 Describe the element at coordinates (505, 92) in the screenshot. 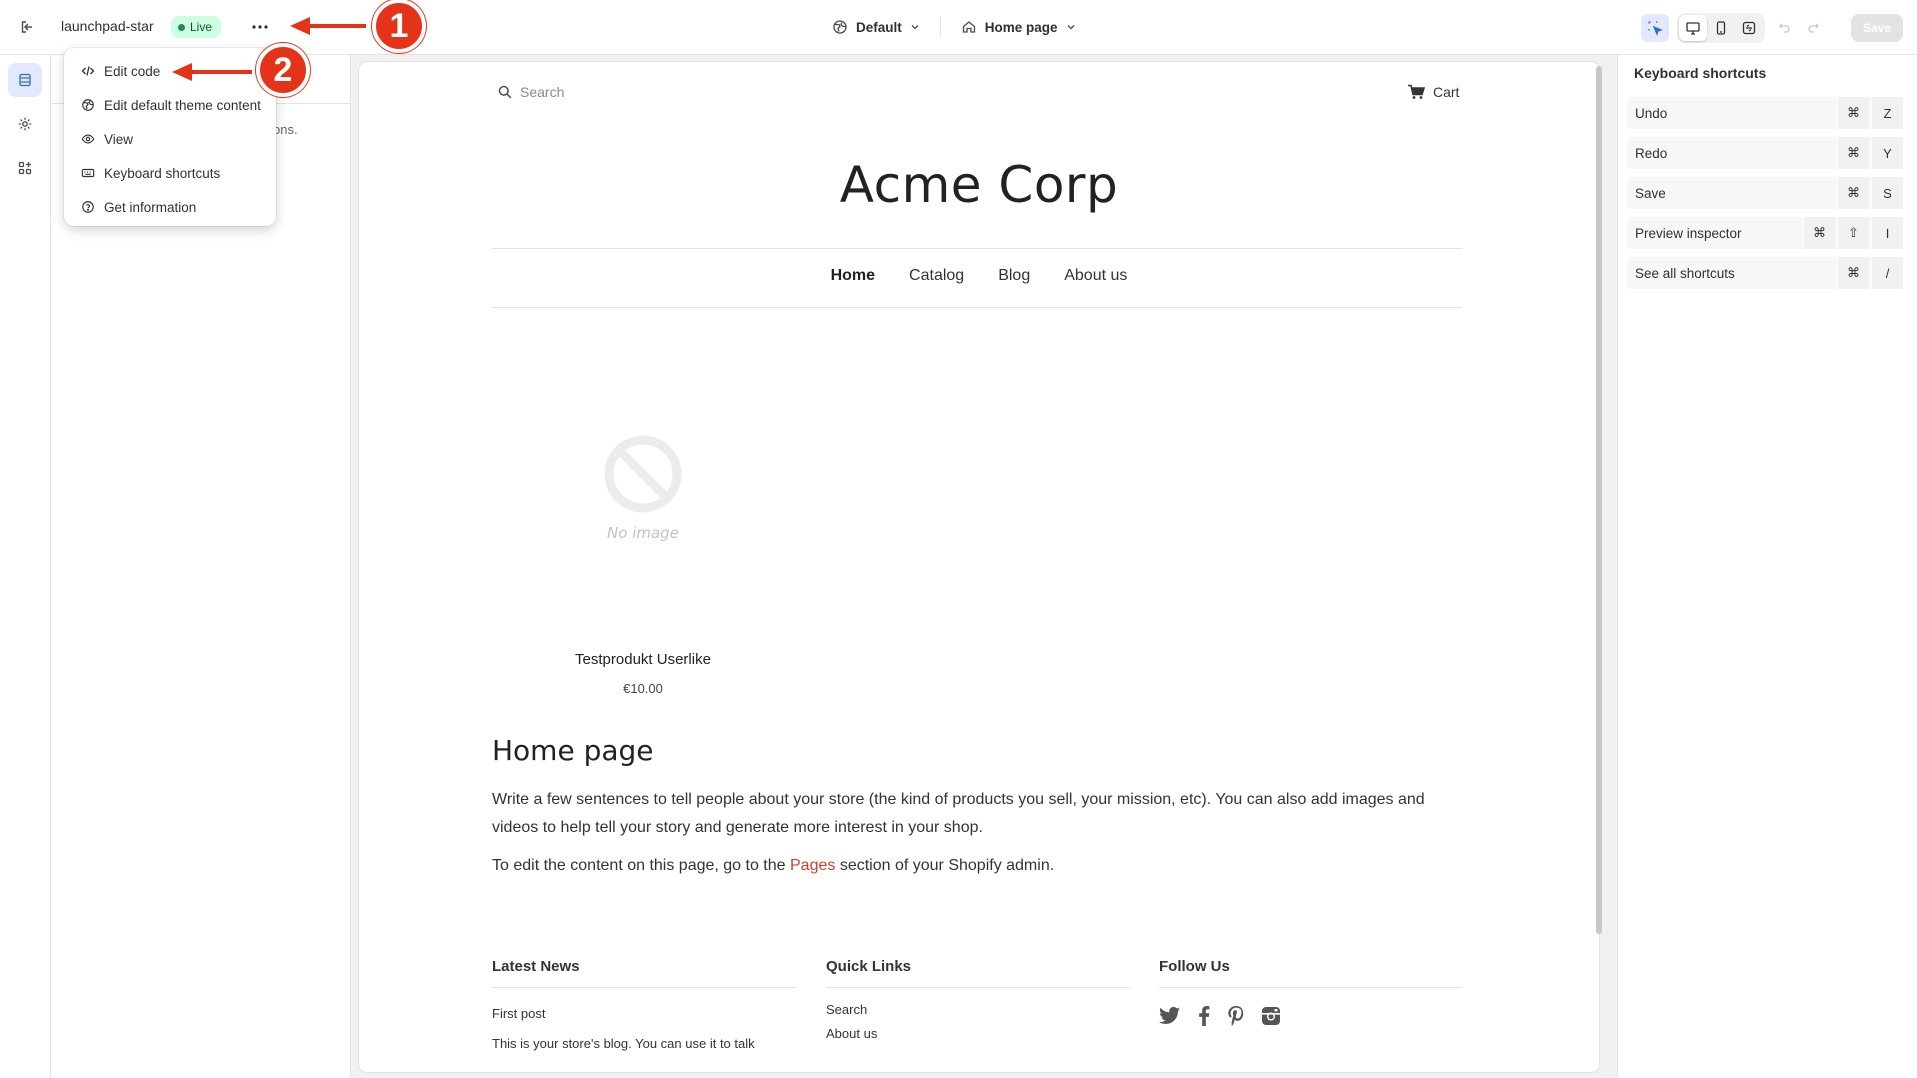

I see `search-icon` at that location.